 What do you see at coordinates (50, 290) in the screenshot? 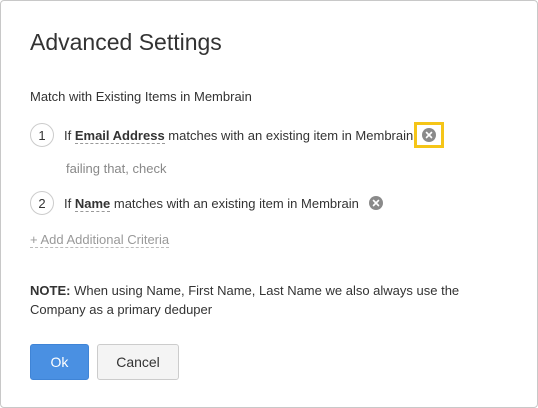
I see `note-label: NOTE:` at bounding box center [50, 290].